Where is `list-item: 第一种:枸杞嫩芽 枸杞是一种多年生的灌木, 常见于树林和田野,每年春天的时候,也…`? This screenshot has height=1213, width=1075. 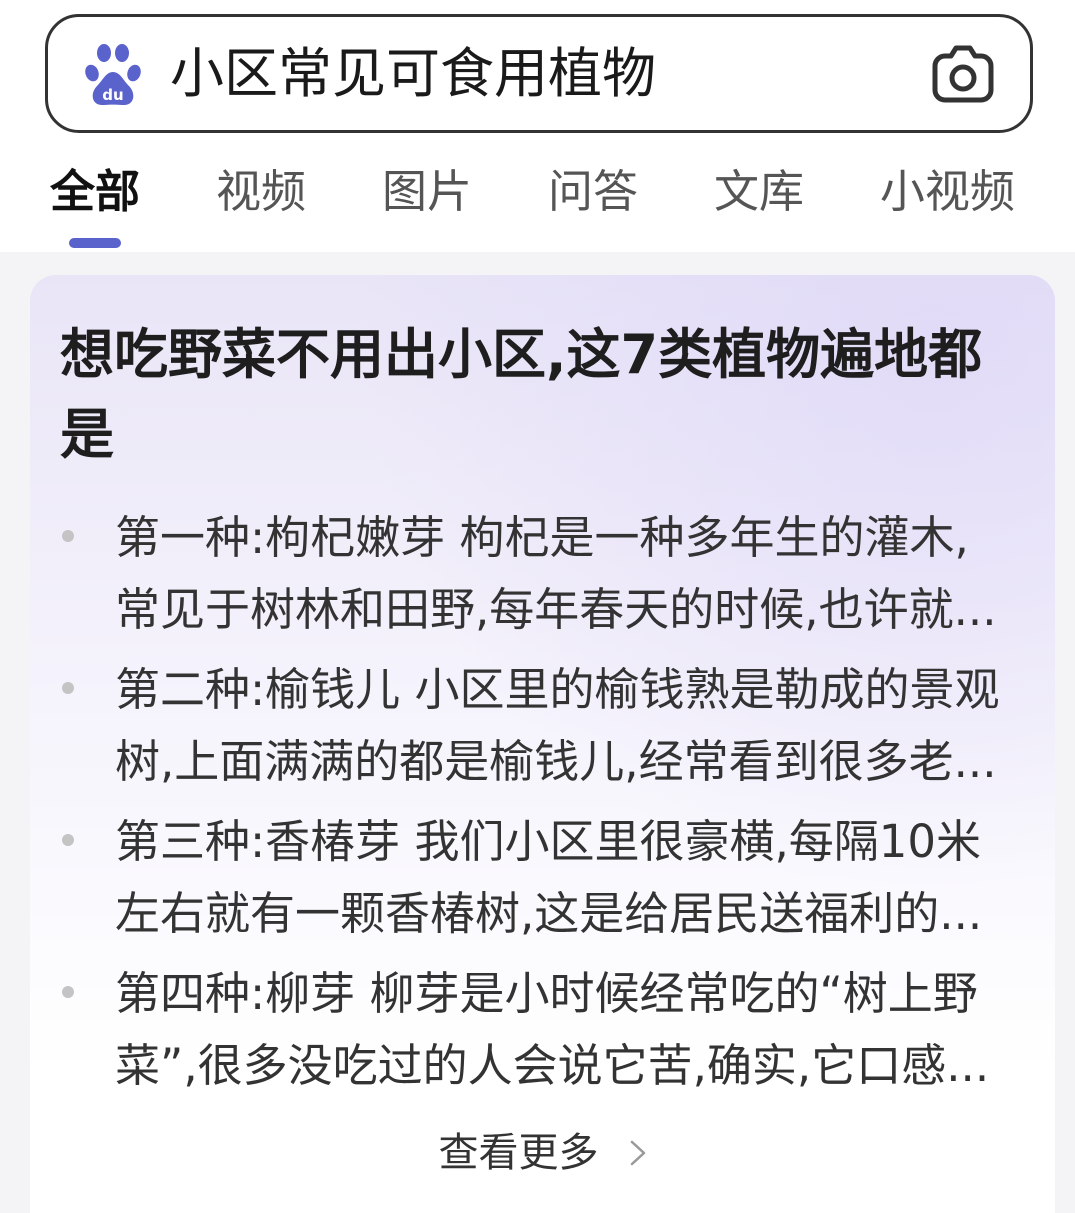 list-item: 第一种:枸杞嫩芽 枸杞是一种多年生的灌木, 常见于树林和田野,每年春天的时候,也… is located at coordinates (542, 574).